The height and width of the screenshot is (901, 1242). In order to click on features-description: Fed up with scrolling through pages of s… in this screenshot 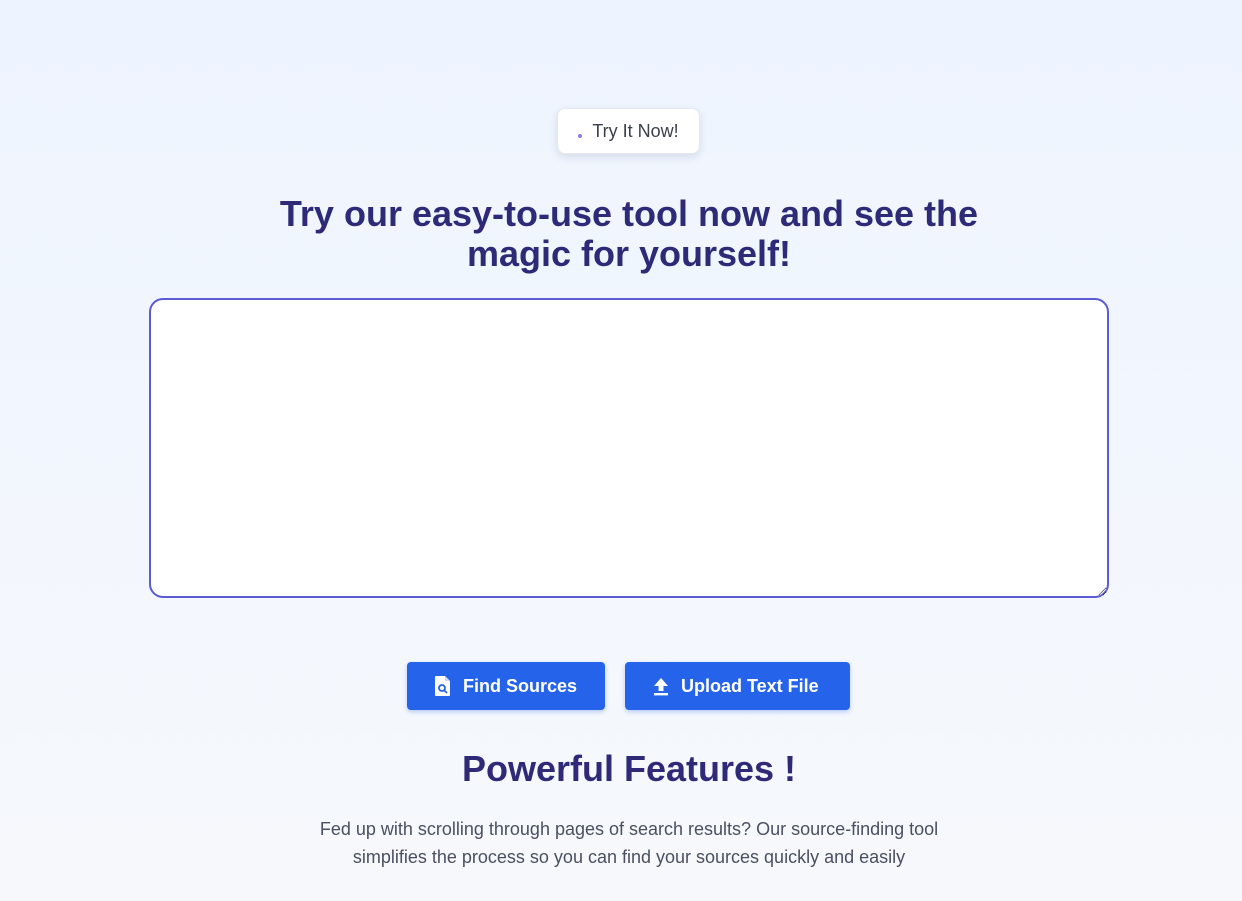, I will do `click(621, 843)`.